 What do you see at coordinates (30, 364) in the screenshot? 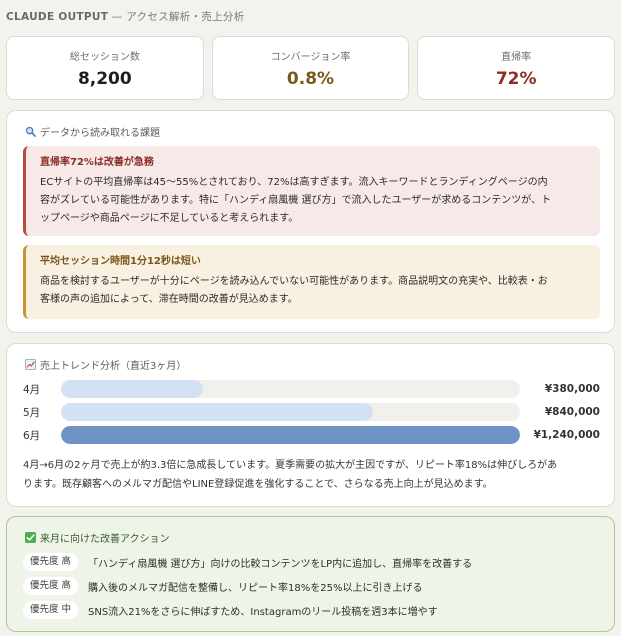
I see `chart-icon` at bounding box center [30, 364].